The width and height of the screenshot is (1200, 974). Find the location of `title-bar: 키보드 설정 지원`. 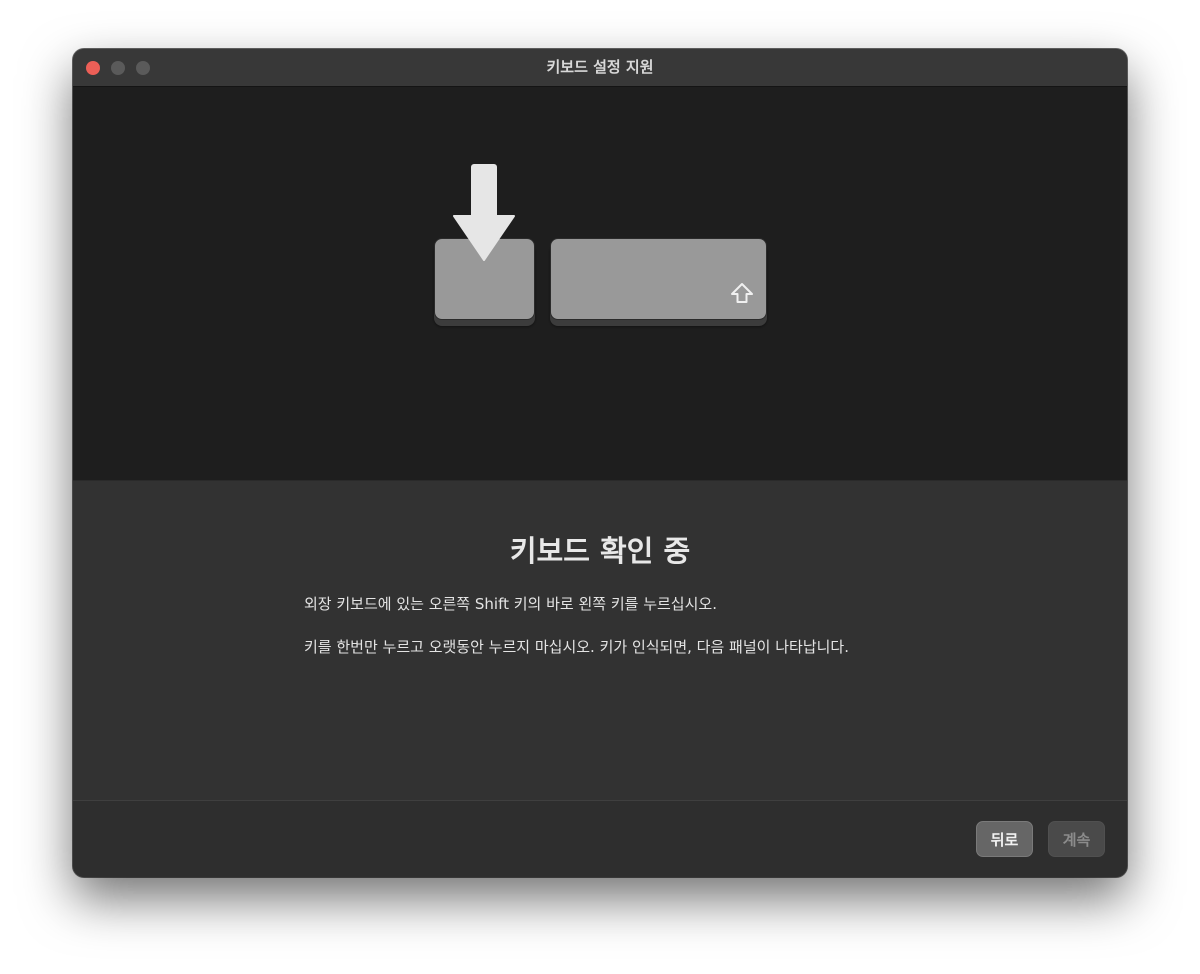

title-bar: 키보드 설정 지원 is located at coordinates (600, 68).